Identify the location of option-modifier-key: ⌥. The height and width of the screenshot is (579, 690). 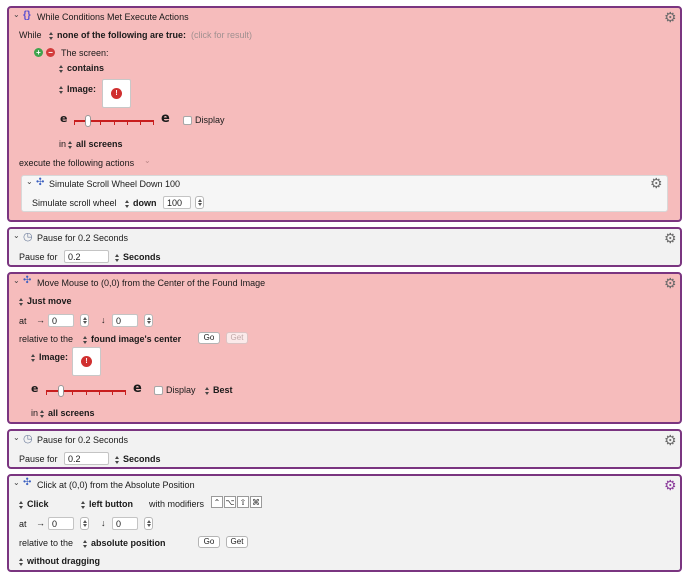
(230, 502).